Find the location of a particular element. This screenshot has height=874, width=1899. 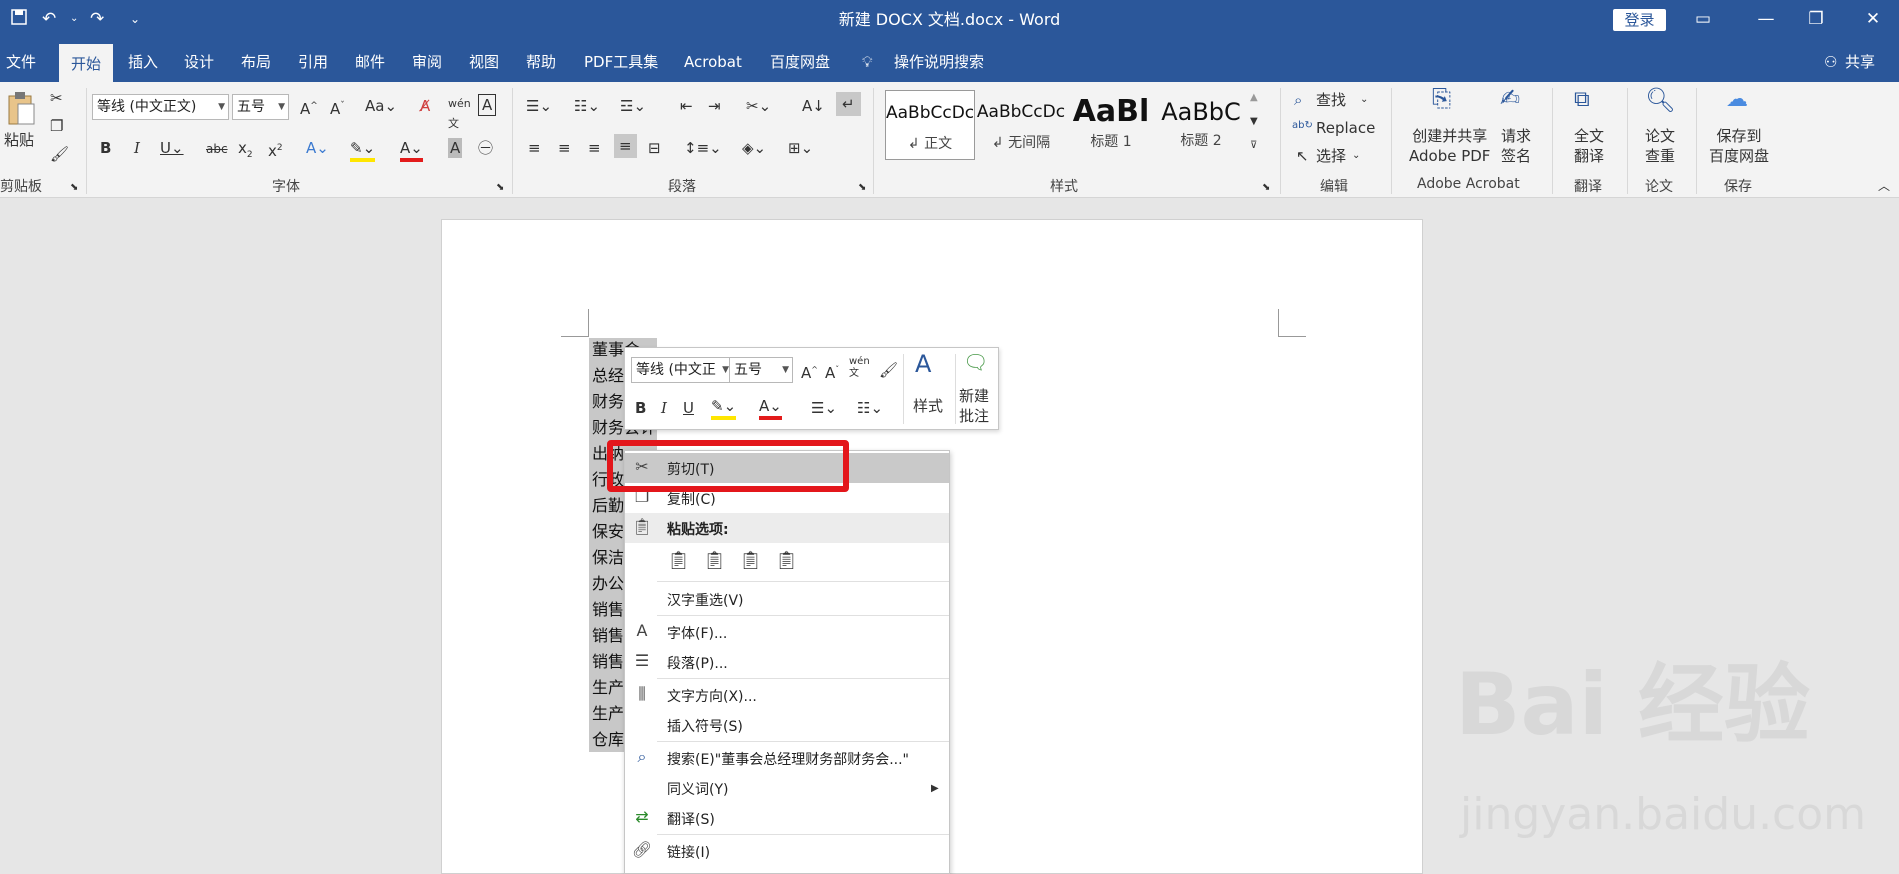

mini-bold-icon: B is located at coordinates (640, 408).